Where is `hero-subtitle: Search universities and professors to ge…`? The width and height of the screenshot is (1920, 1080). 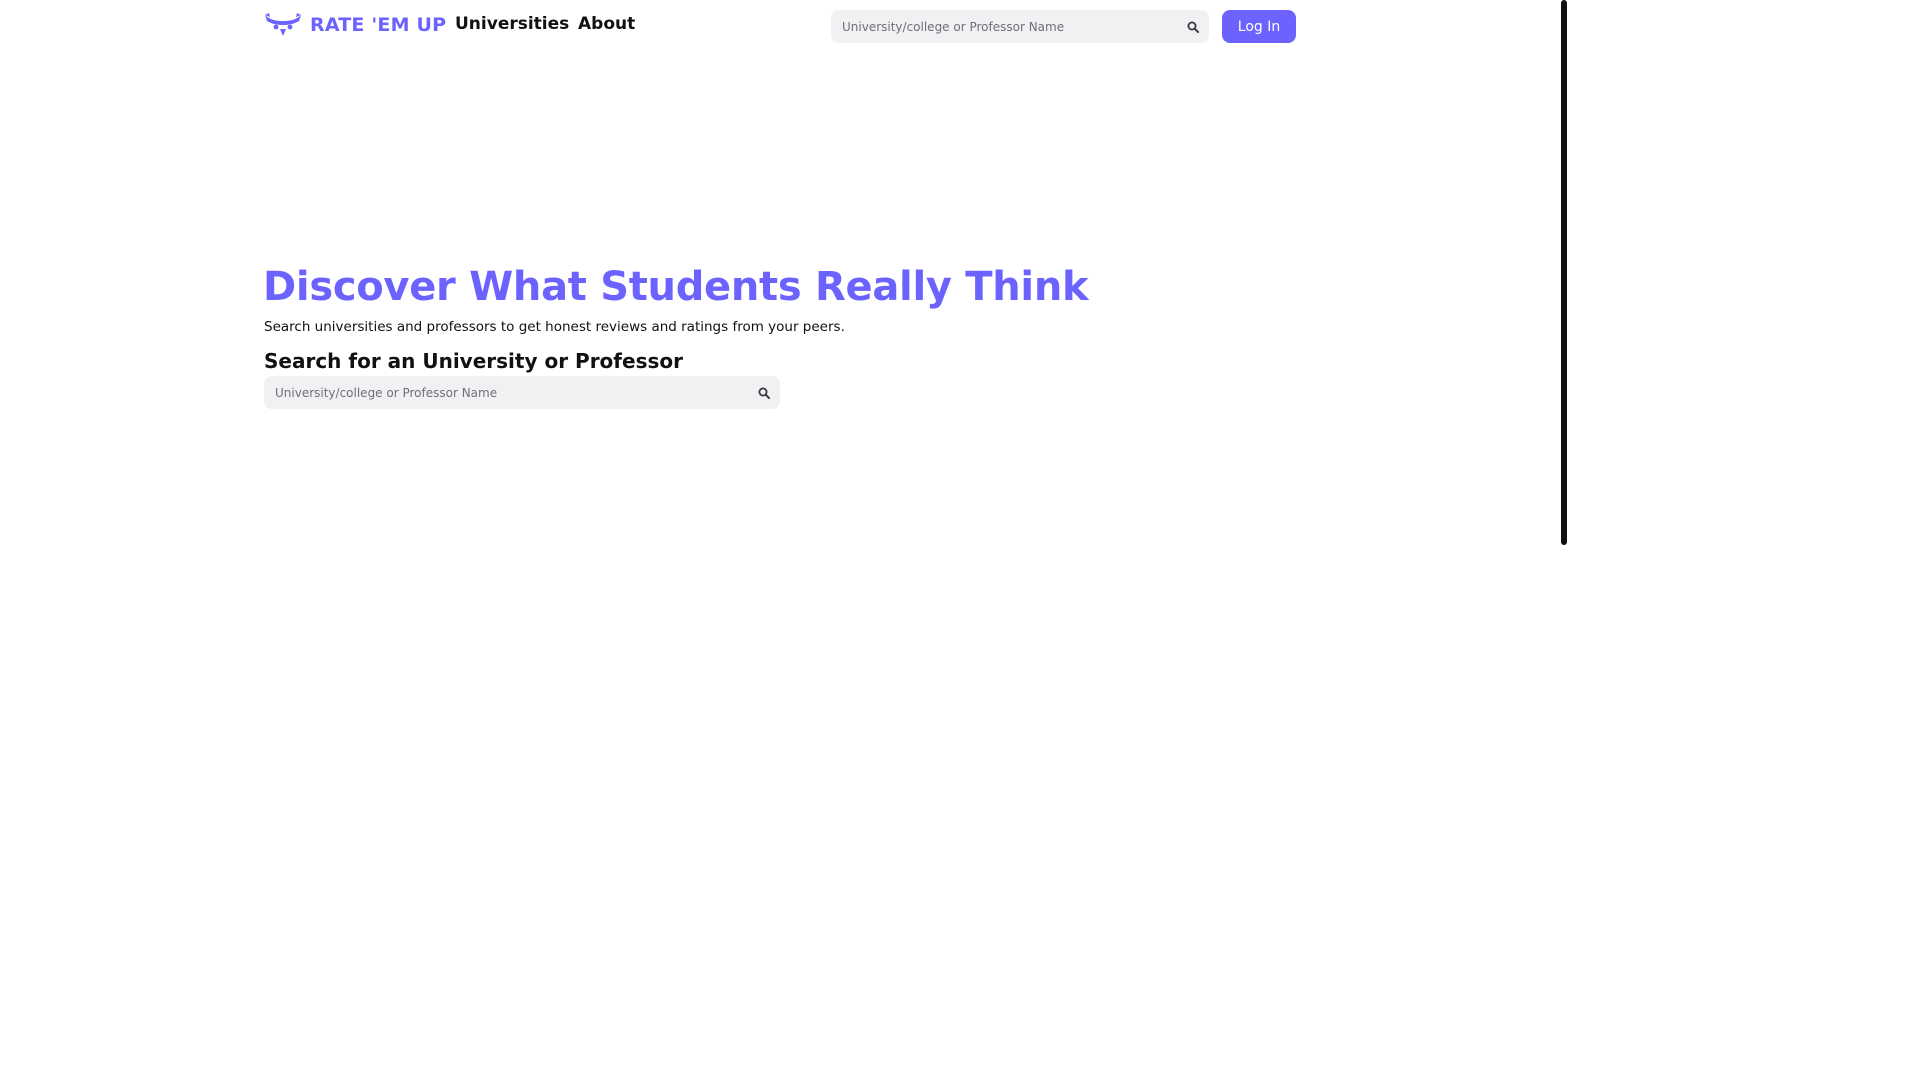
hero-subtitle: Search universities and professors to ge… is located at coordinates (554, 327).